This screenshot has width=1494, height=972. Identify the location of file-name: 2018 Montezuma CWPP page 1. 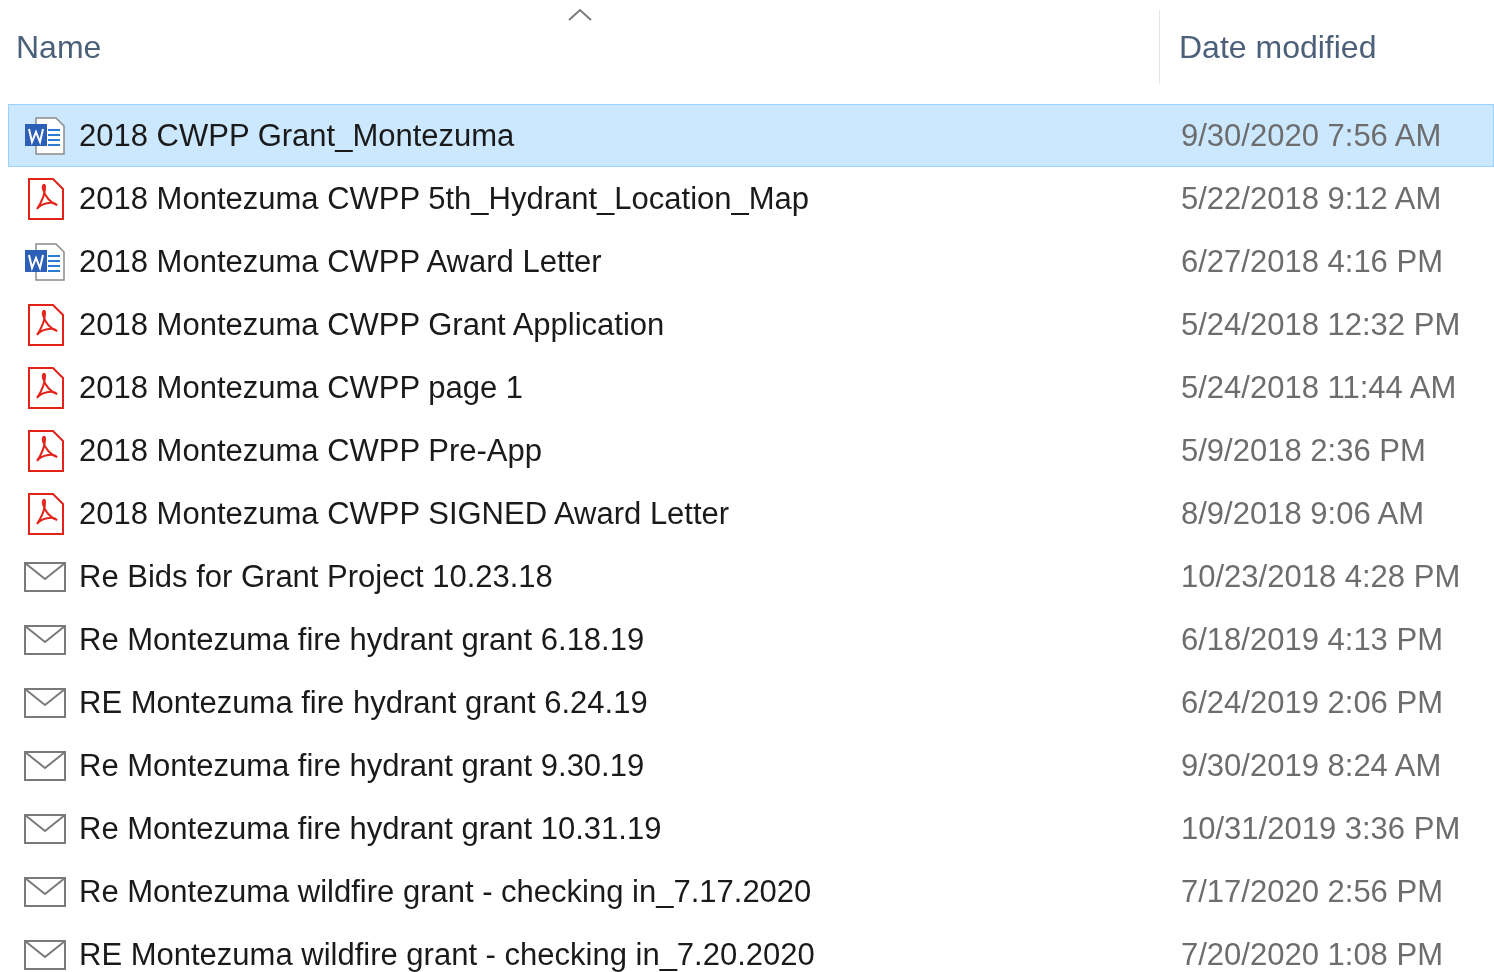
(302, 387).